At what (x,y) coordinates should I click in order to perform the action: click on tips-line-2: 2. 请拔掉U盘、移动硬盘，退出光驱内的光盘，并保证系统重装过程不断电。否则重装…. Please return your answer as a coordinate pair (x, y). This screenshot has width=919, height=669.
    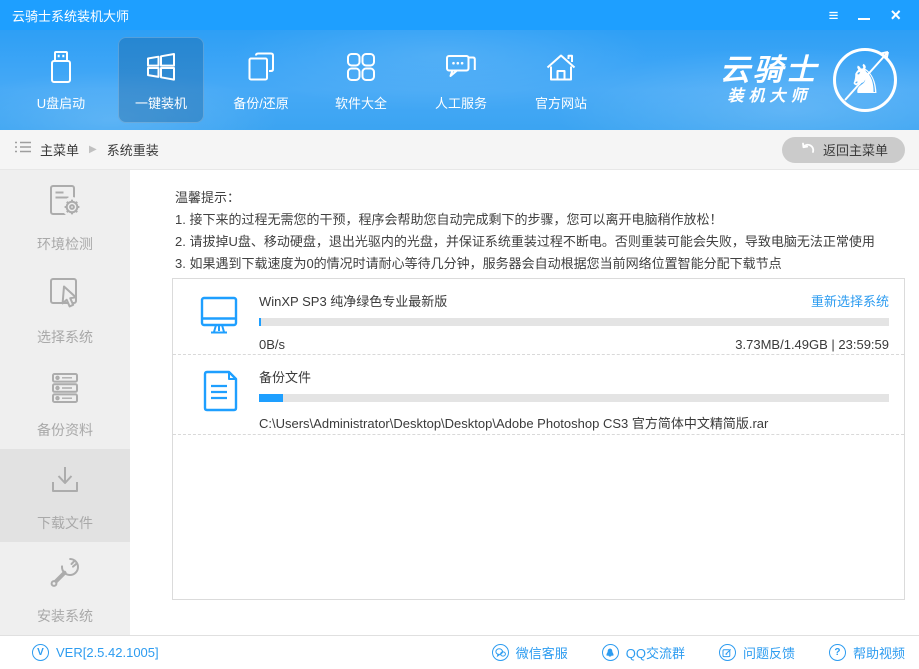
    Looking at the image, I should click on (525, 241).